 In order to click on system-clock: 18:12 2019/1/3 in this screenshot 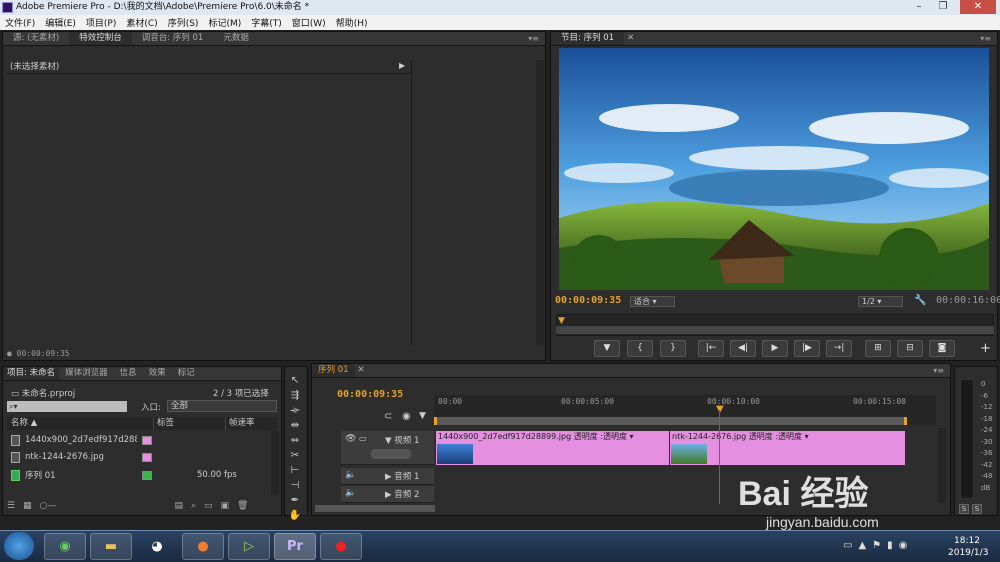, I will do `click(968, 547)`.